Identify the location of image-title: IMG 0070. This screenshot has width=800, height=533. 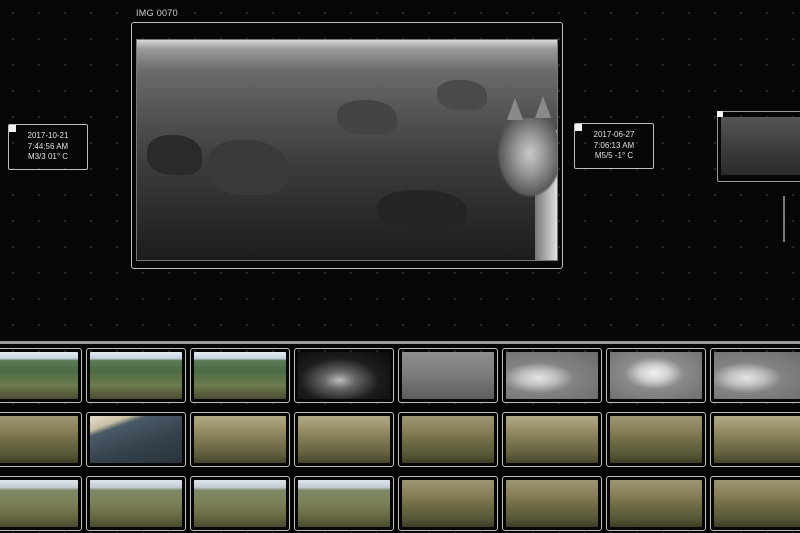
(157, 13).